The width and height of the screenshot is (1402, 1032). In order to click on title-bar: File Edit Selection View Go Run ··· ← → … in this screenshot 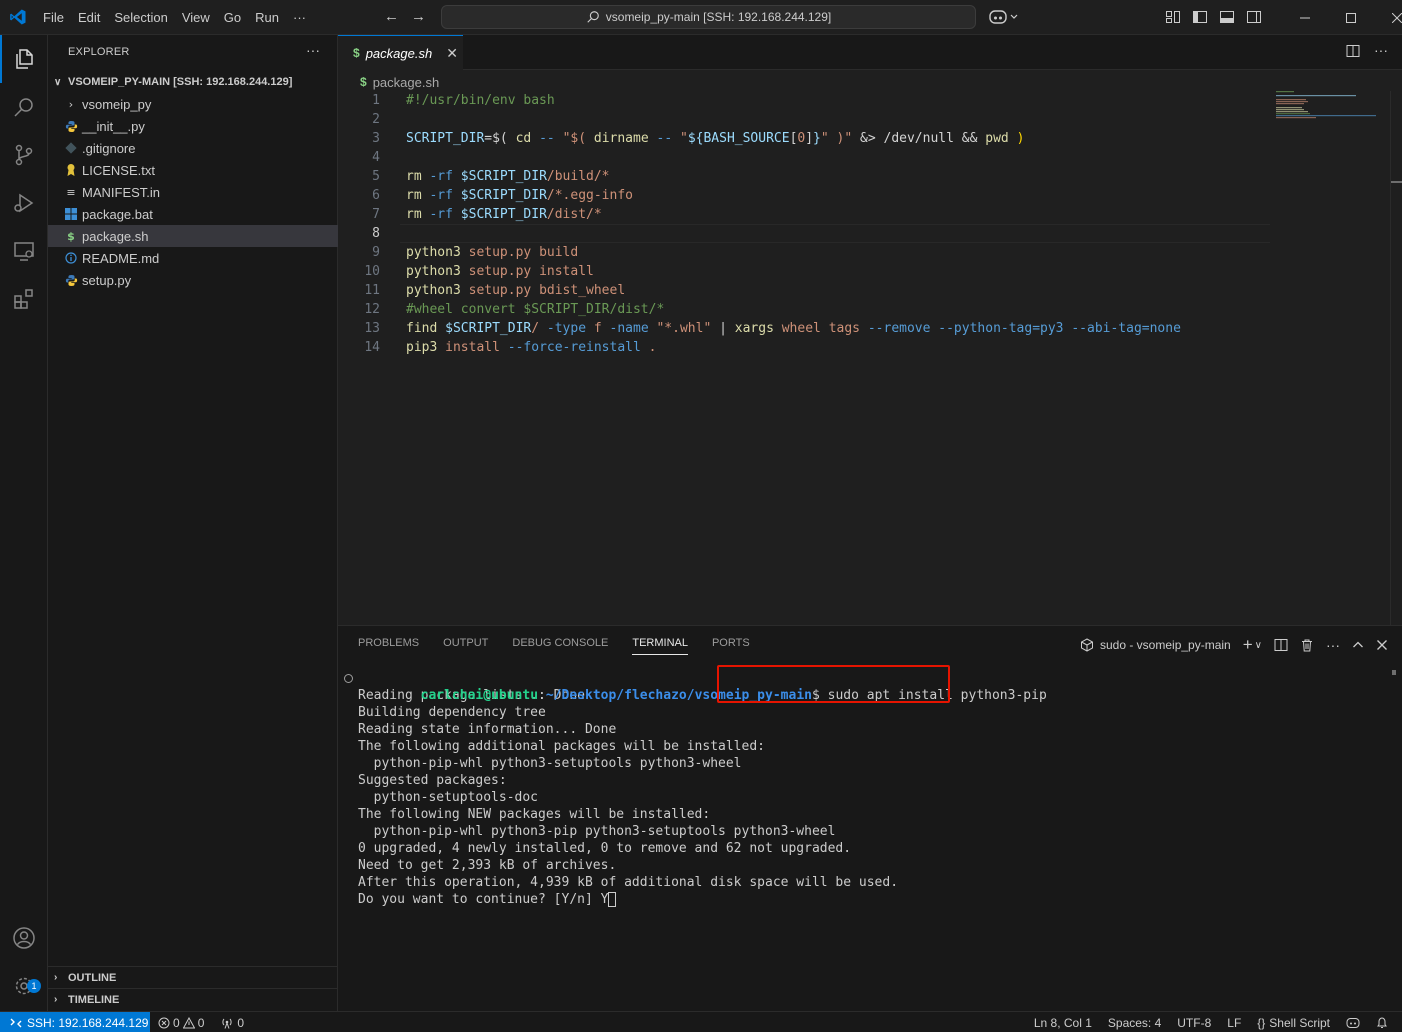, I will do `click(701, 17)`.